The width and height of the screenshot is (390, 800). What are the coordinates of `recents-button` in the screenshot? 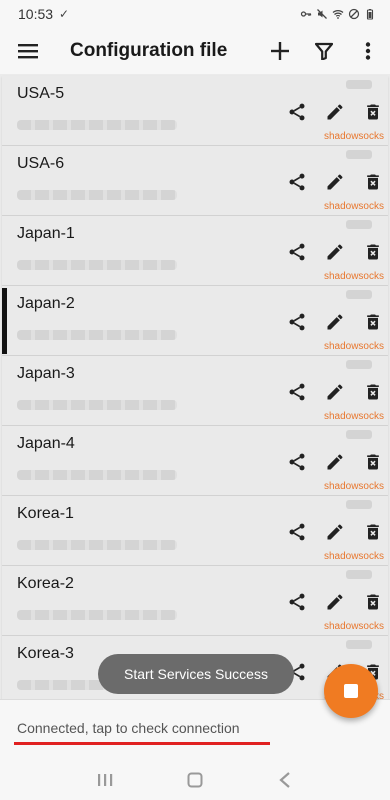 It's located at (105, 780).